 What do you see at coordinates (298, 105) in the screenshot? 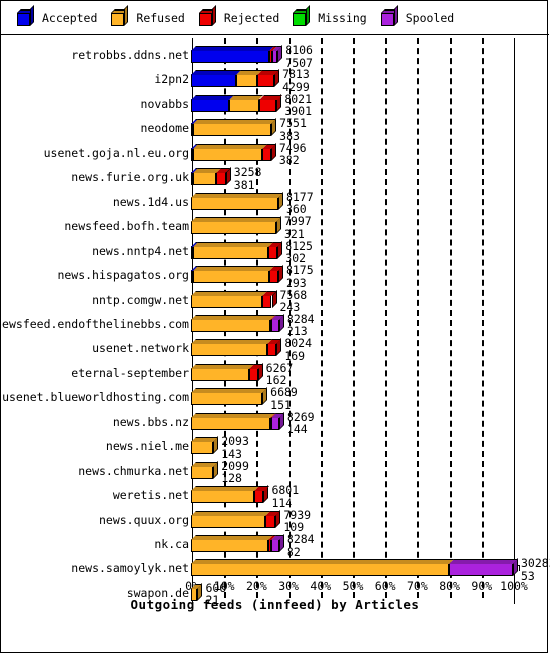
I see `bar-value-labels: 8021 3901` at bounding box center [298, 105].